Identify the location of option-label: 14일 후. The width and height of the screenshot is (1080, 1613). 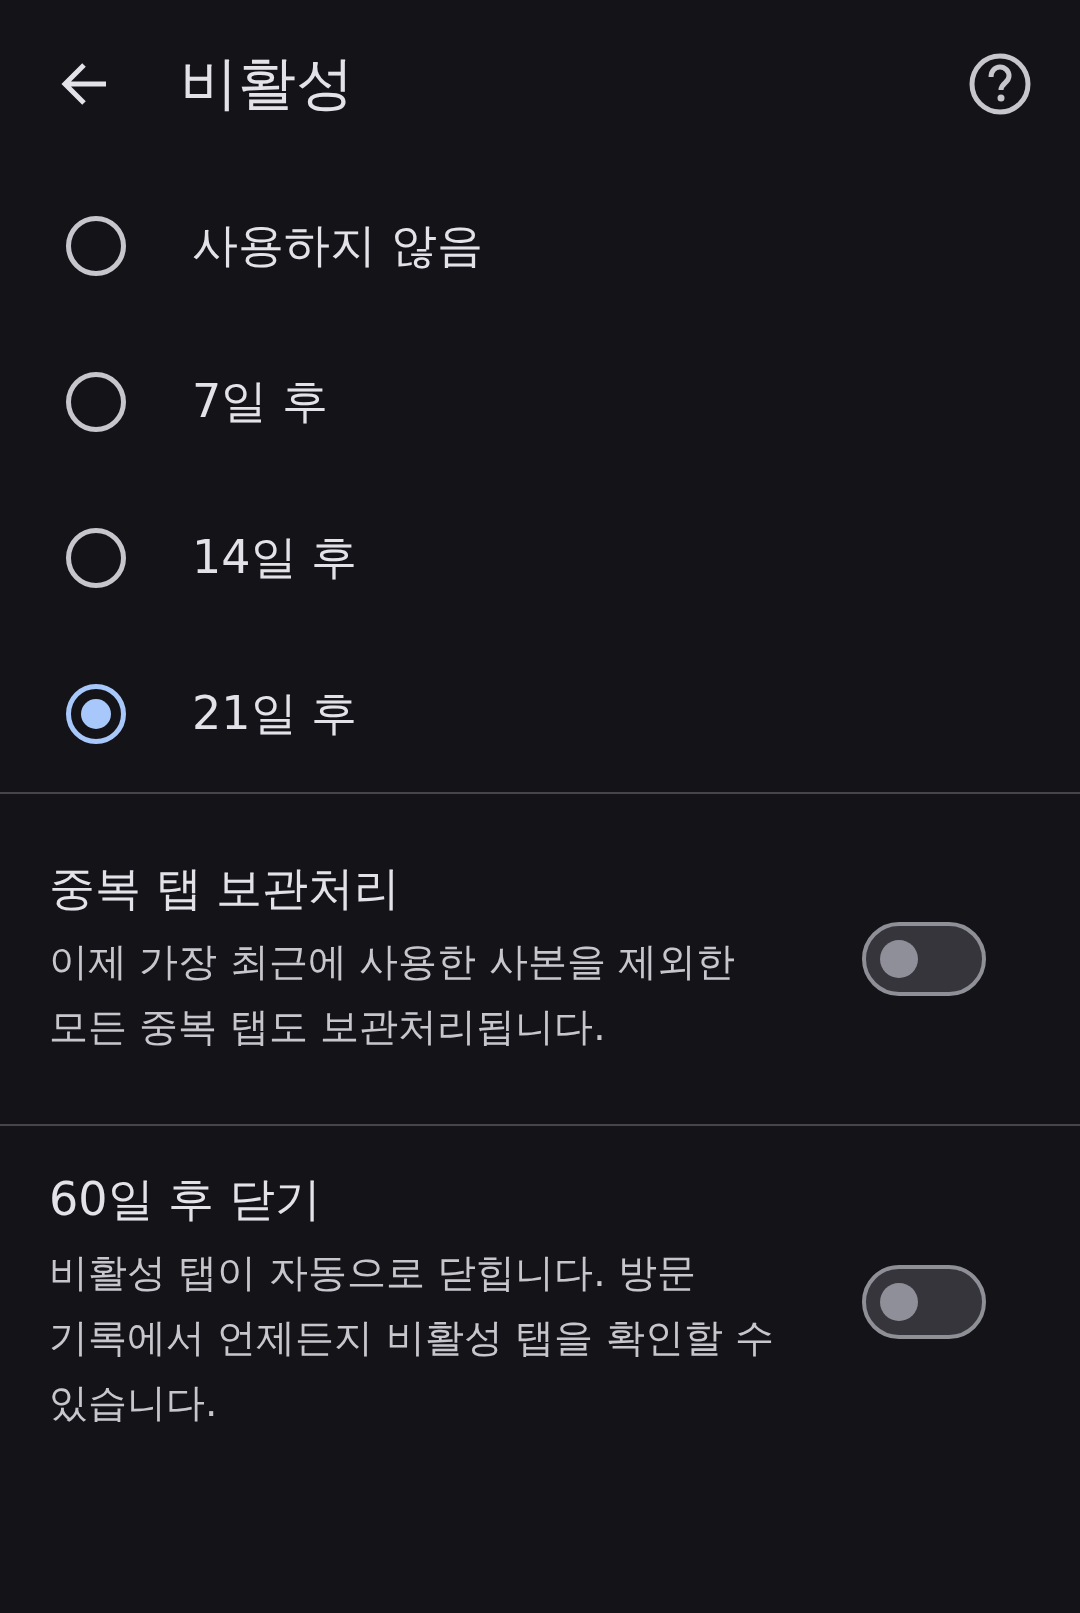
(275, 558).